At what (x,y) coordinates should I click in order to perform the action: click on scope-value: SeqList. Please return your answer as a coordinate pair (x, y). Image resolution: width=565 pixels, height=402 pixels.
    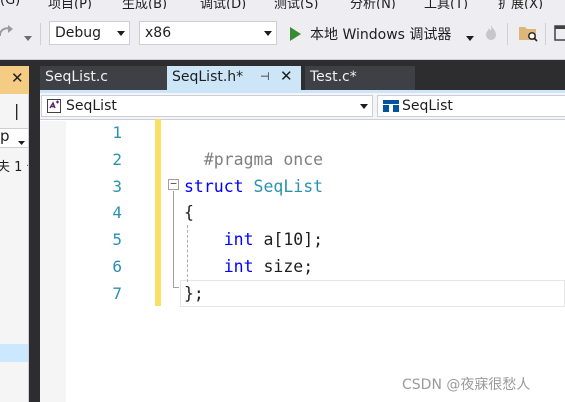
    Looking at the image, I should click on (91, 106).